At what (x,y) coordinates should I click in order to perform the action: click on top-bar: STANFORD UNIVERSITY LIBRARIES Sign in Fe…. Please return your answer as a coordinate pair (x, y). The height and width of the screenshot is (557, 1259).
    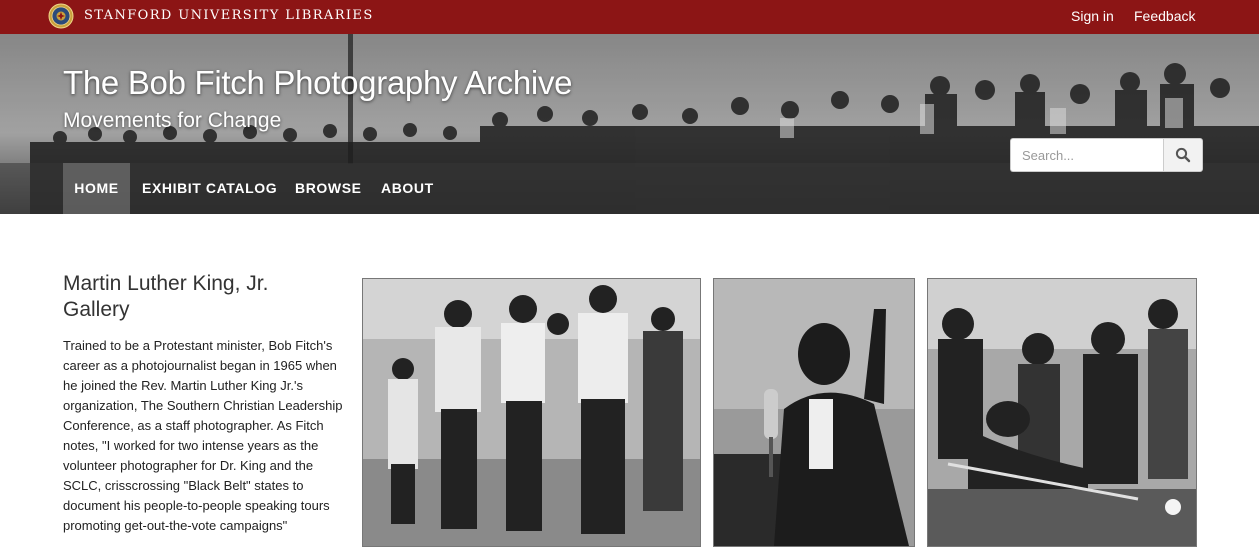
    Looking at the image, I should click on (629, 17).